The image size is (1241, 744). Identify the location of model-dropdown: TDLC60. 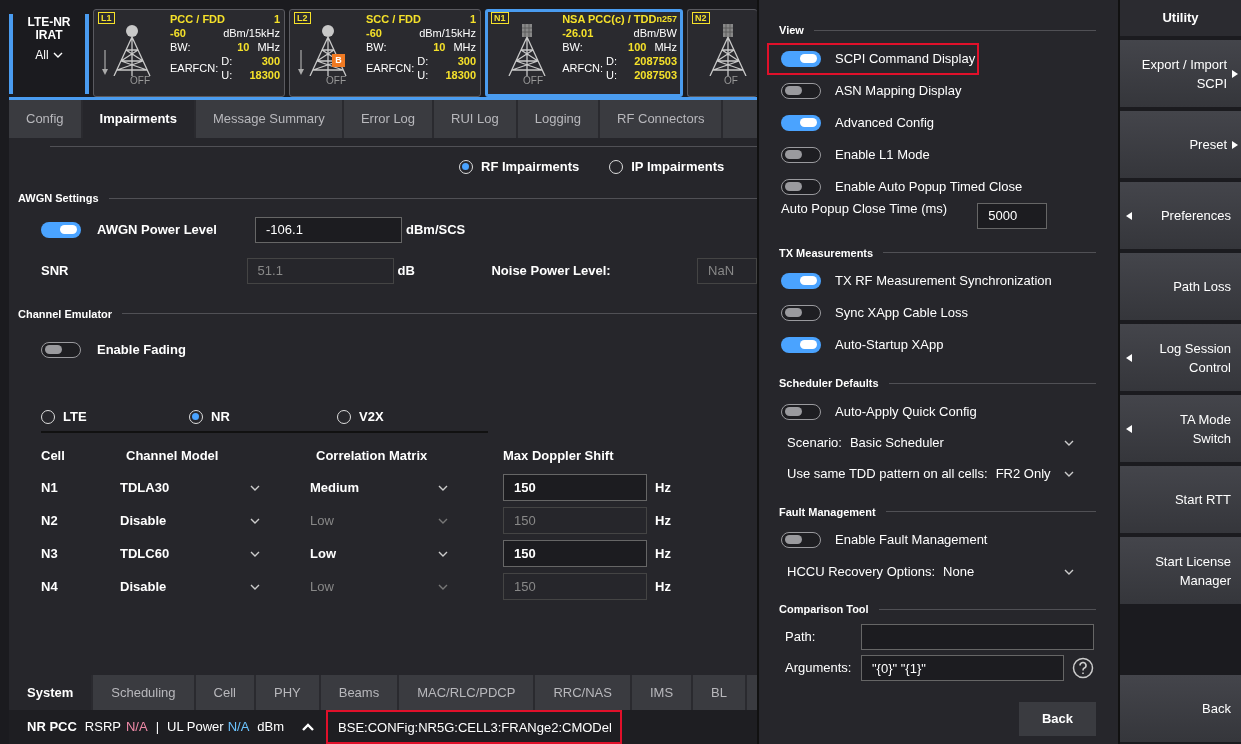
(190, 553).